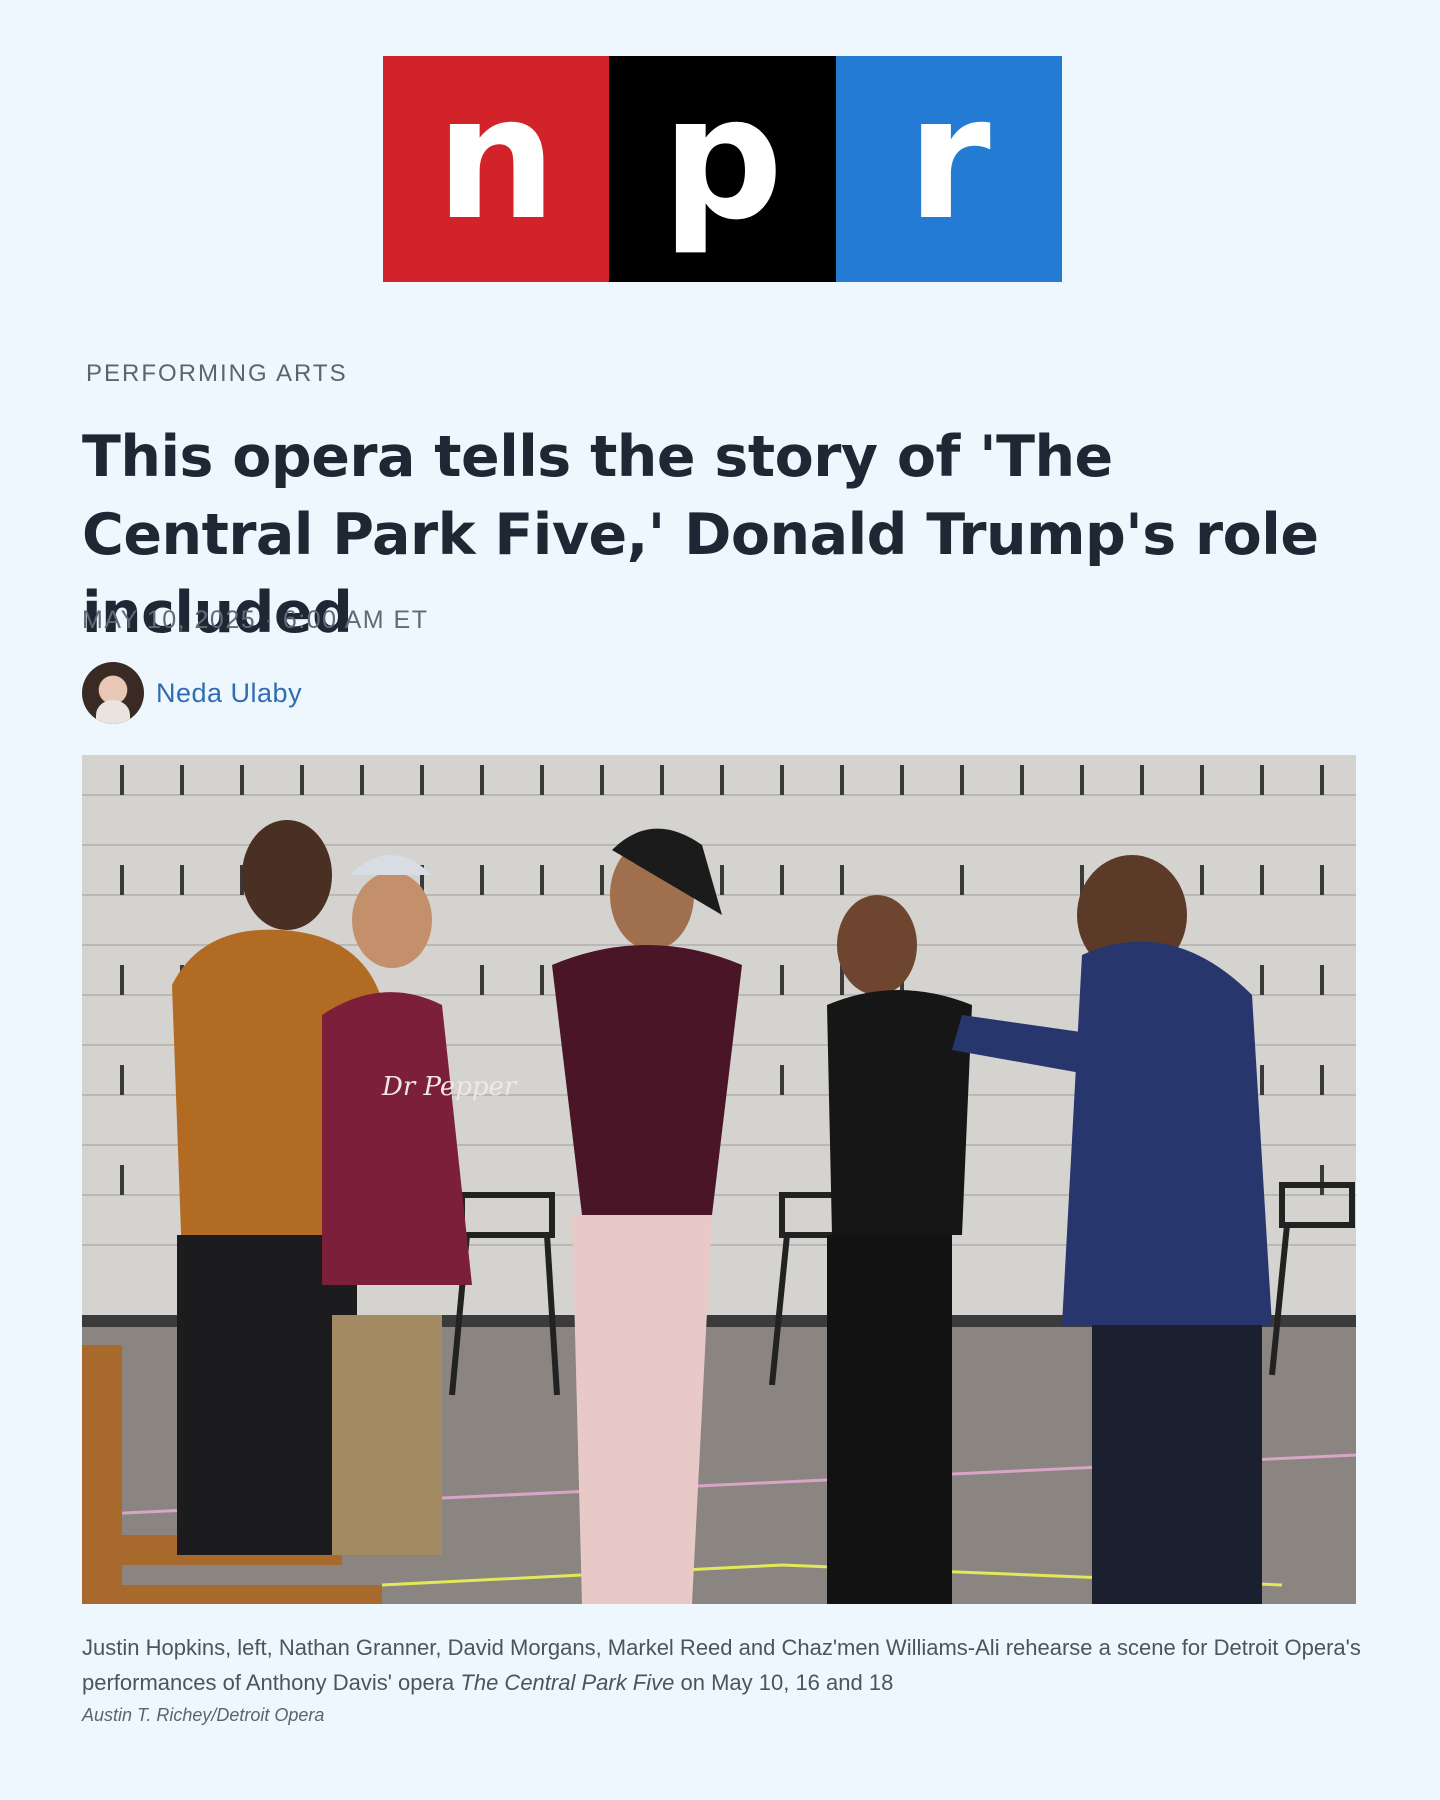 The width and height of the screenshot is (1440, 1800). What do you see at coordinates (229, 693) in the screenshot?
I see `author-link: Neda Ulaby` at bounding box center [229, 693].